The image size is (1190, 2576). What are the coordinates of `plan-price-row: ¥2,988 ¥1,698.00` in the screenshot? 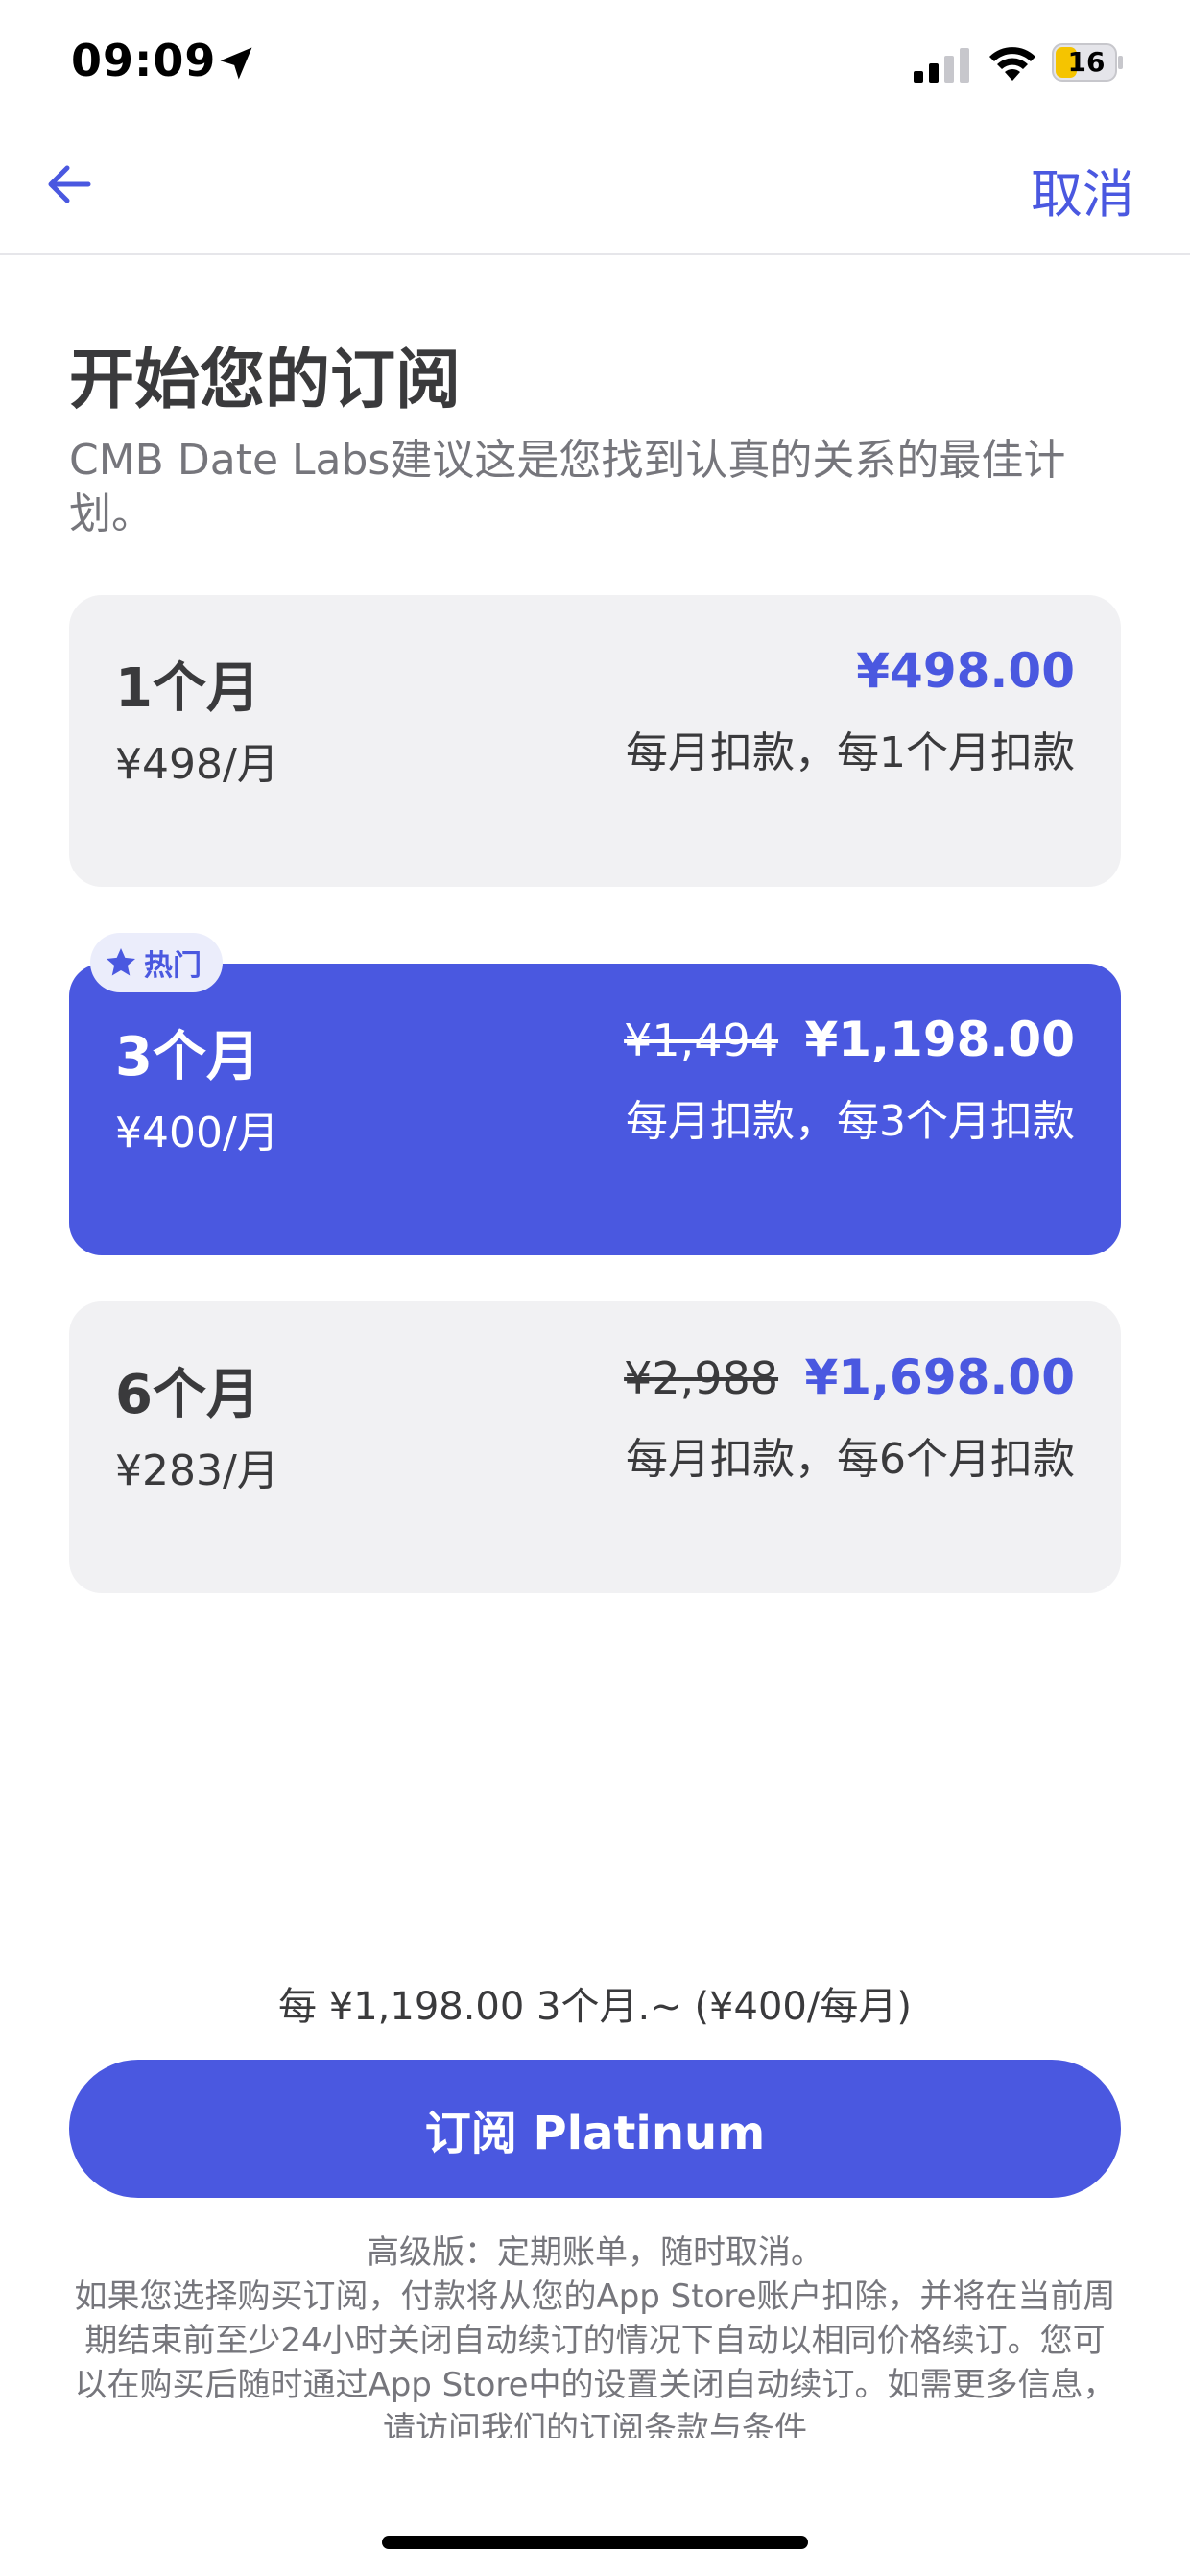 It's located at (850, 1377).